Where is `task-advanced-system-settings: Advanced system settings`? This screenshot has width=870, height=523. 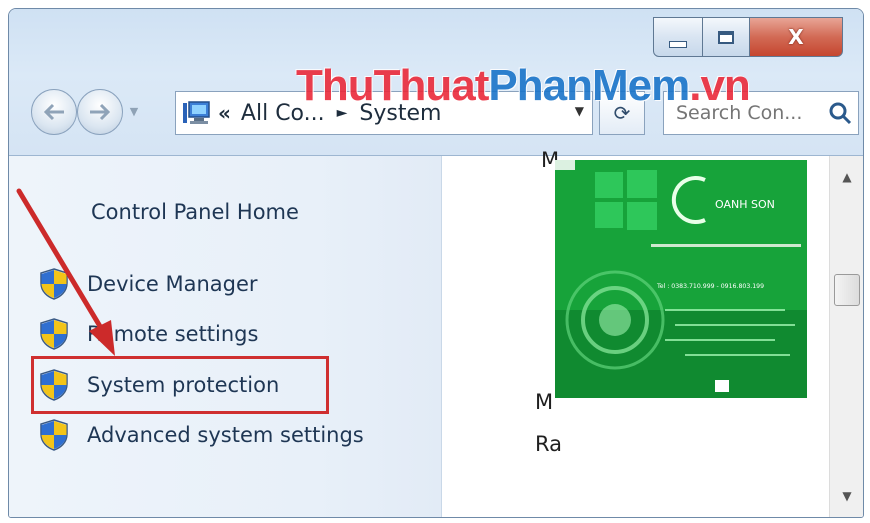 task-advanced-system-settings: Advanced system settings is located at coordinates (201, 435).